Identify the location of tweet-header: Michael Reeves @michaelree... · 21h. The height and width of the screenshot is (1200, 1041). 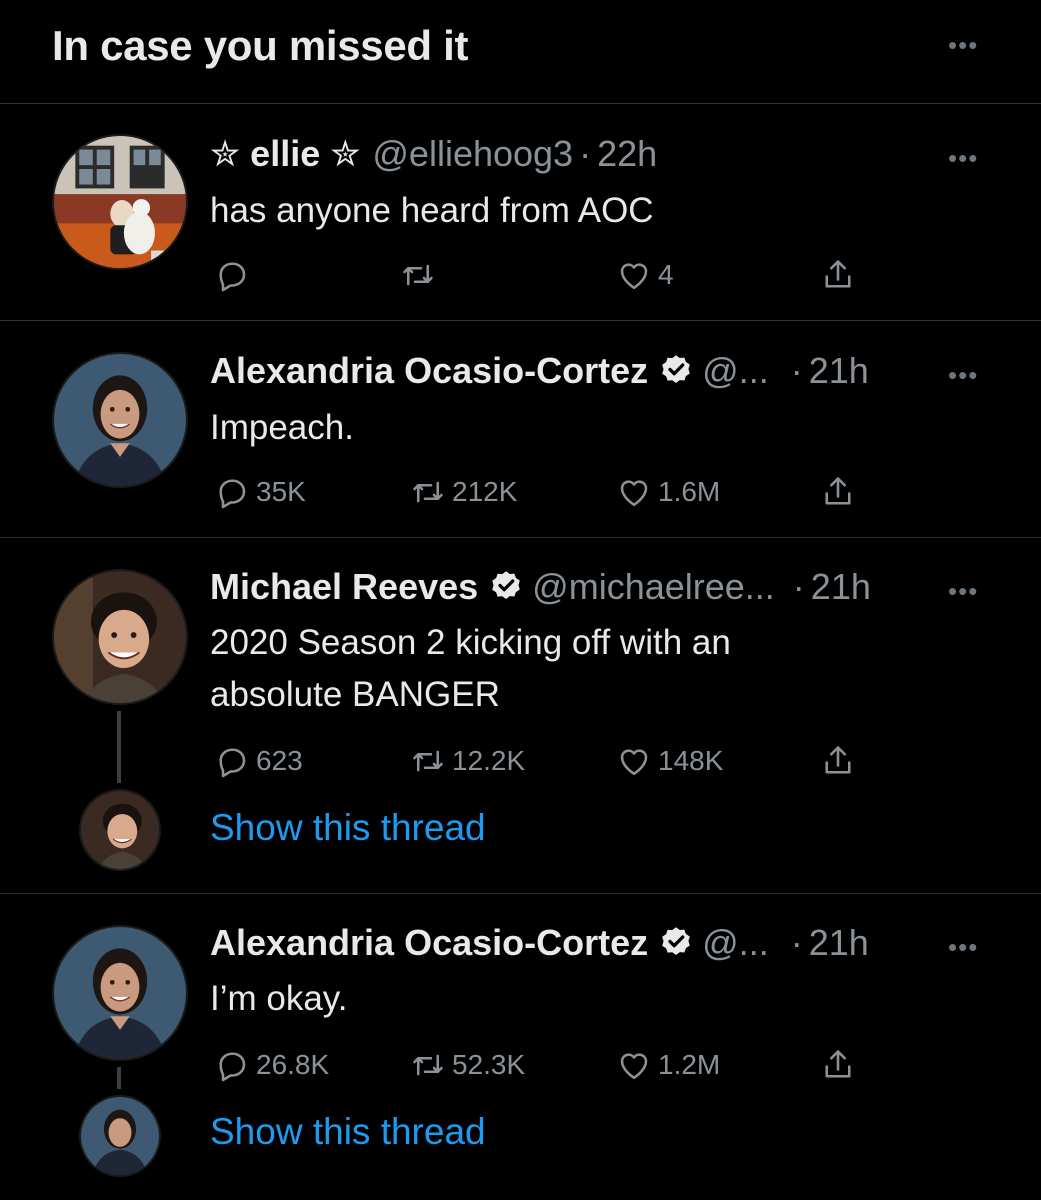
(540, 587).